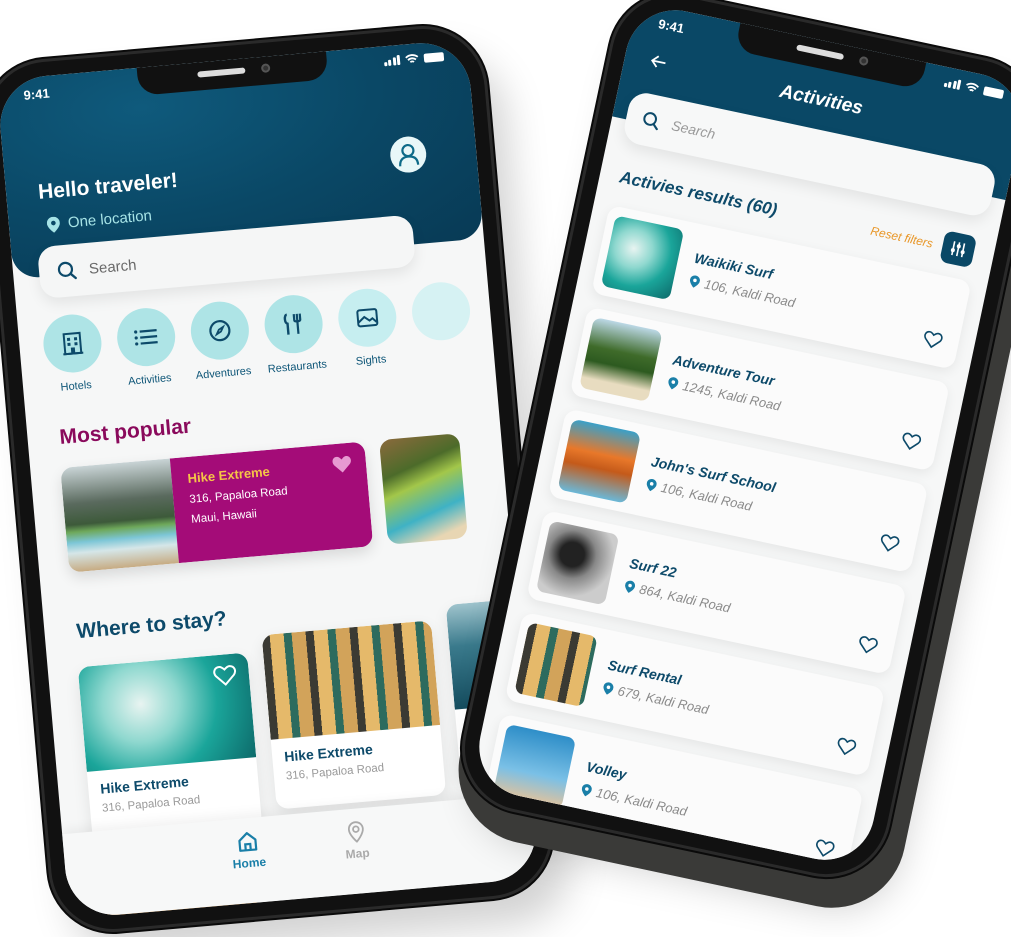  Describe the element at coordinates (73, 343) in the screenshot. I see `building-icon` at that location.